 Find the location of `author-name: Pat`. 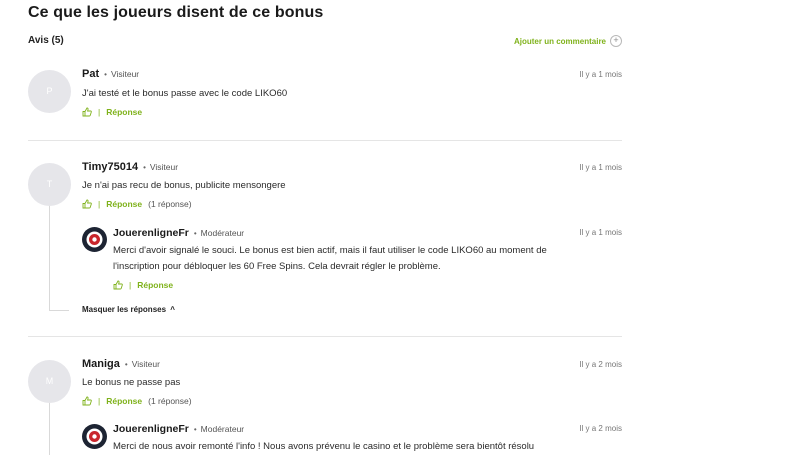

author-name: Pat is located at coordinates (91, 74).